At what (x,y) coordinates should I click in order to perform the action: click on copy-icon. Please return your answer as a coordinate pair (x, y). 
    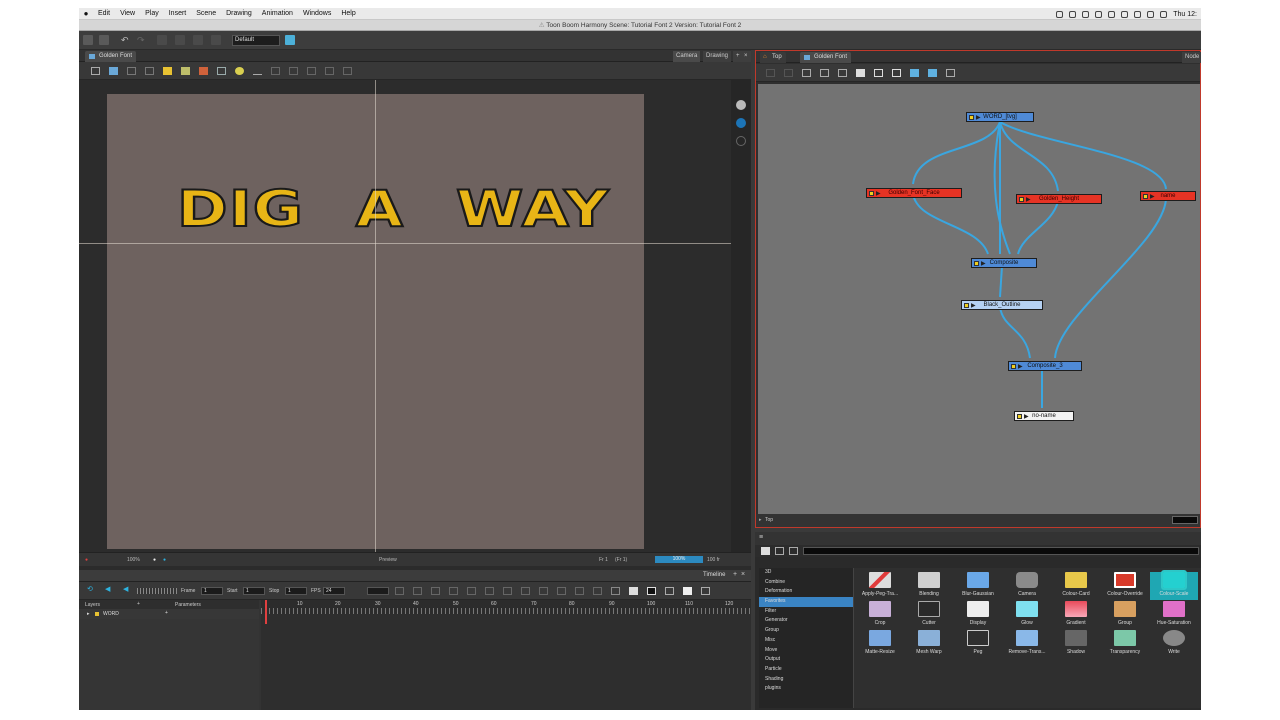
    Looking at the image, I should click on (180, 40).